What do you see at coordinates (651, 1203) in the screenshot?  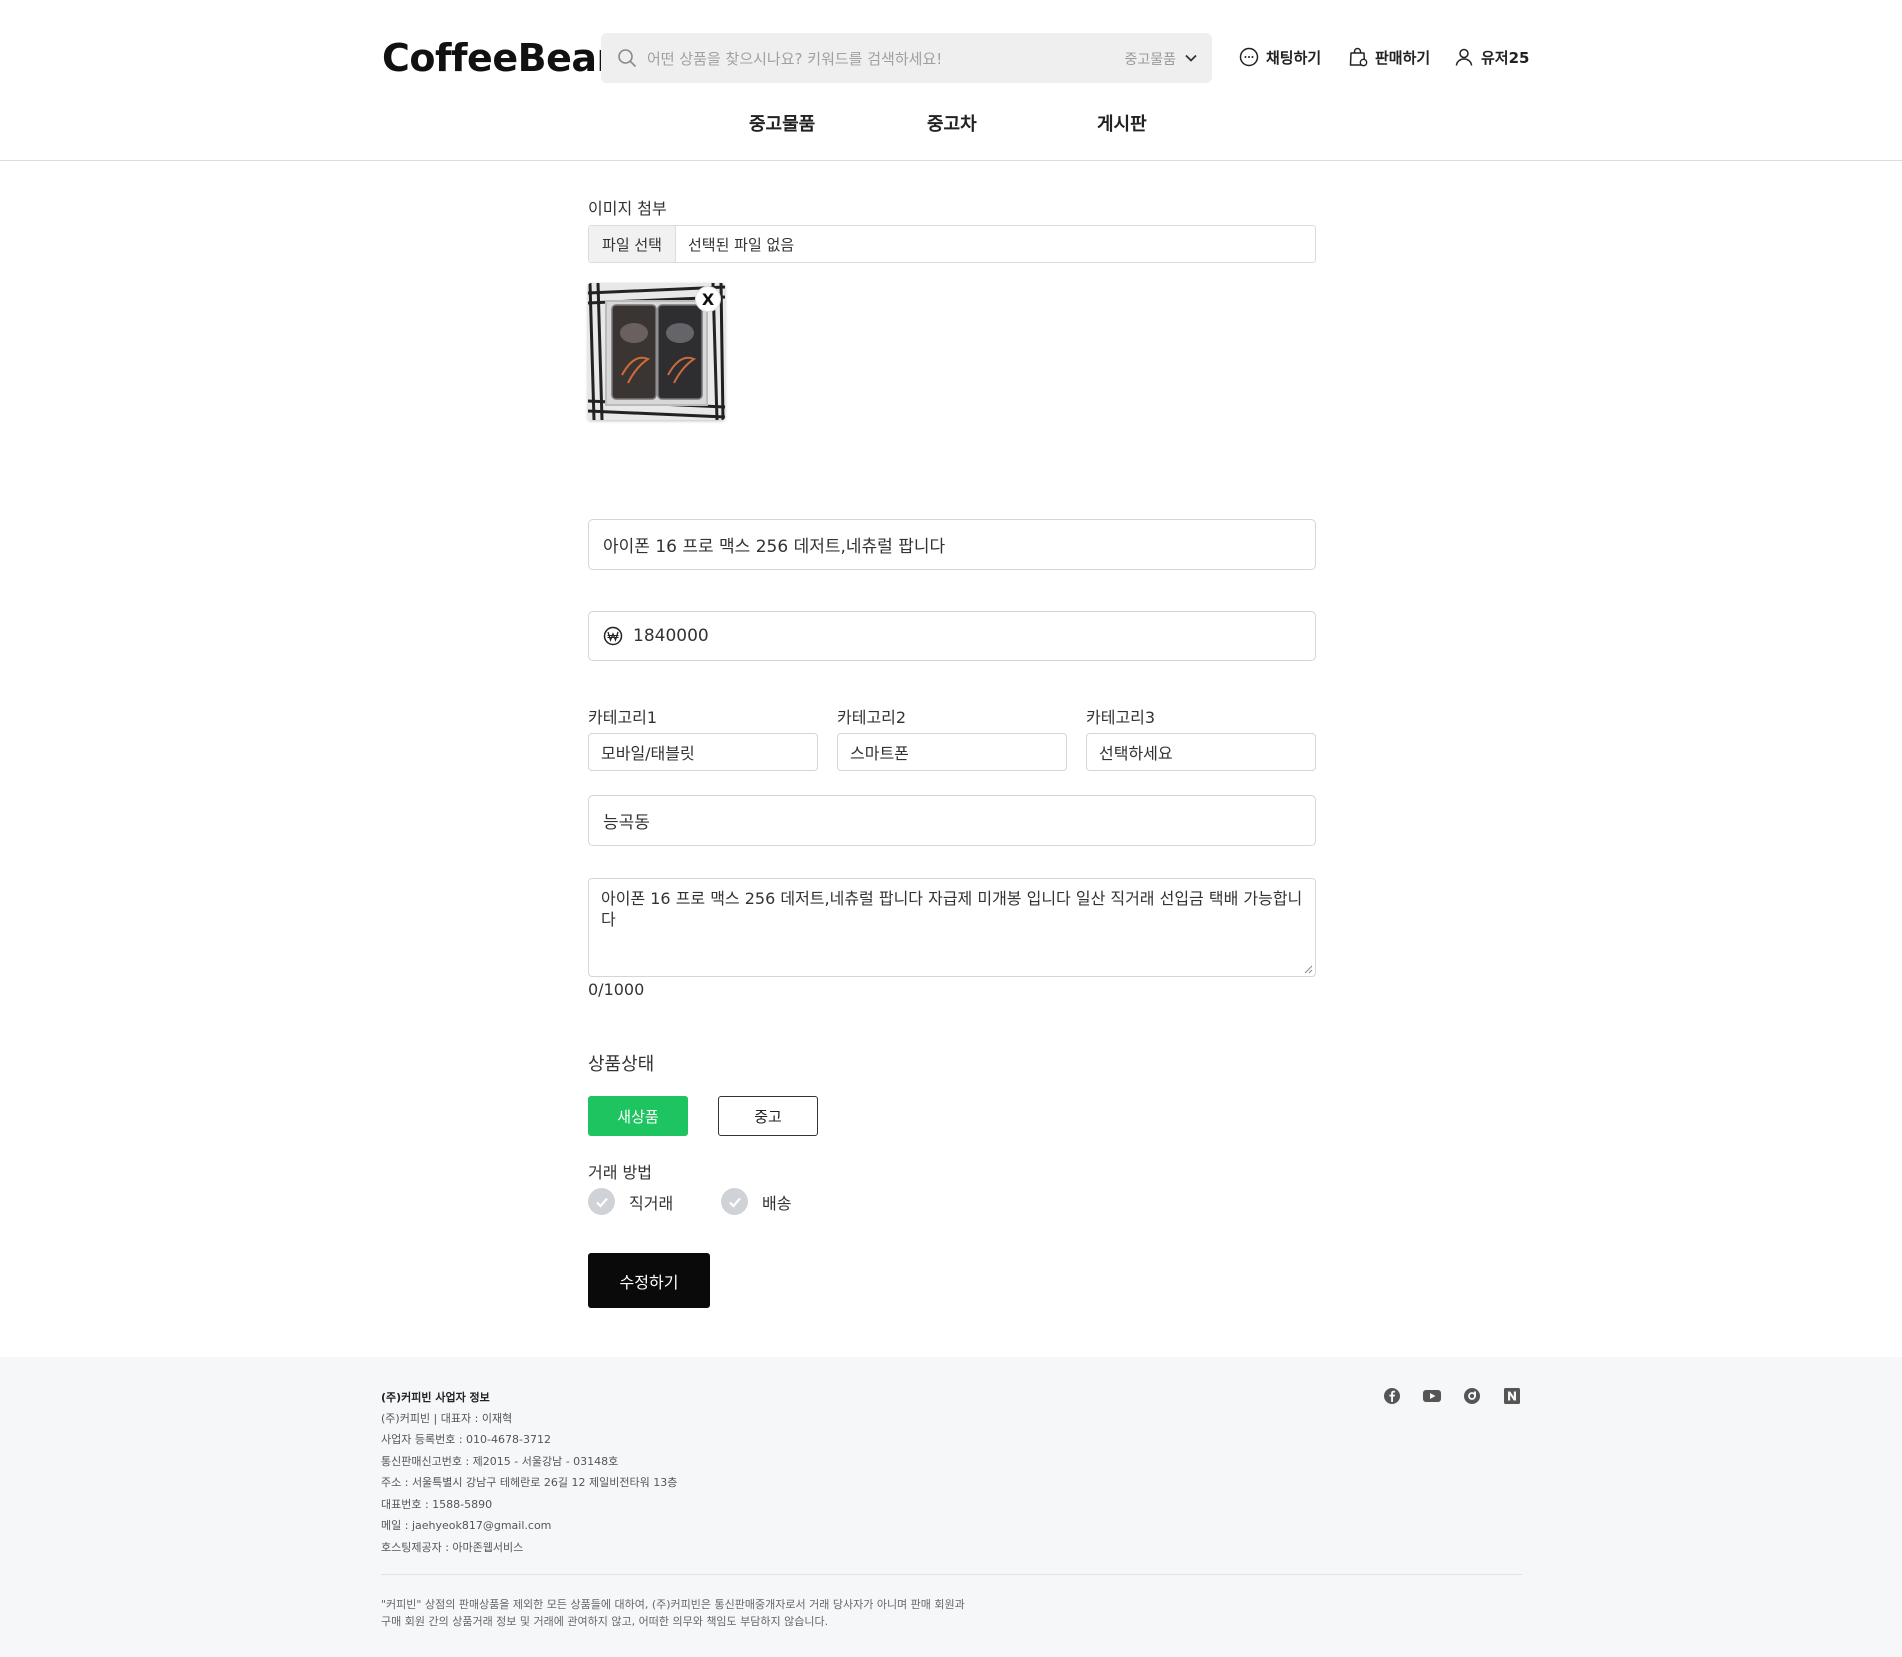 I see `trade-direct-label: 직거래` at bounding box center [651, 1203].